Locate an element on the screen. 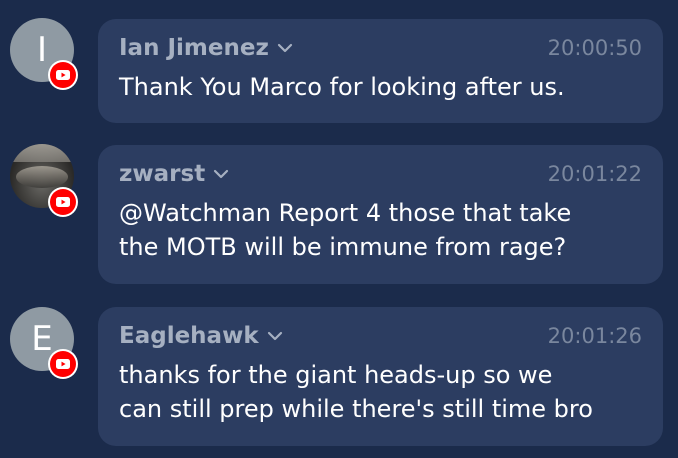 The height and width of the screenshot is (458, 678). avatar-initial: E is located at coordinates (42, 339).